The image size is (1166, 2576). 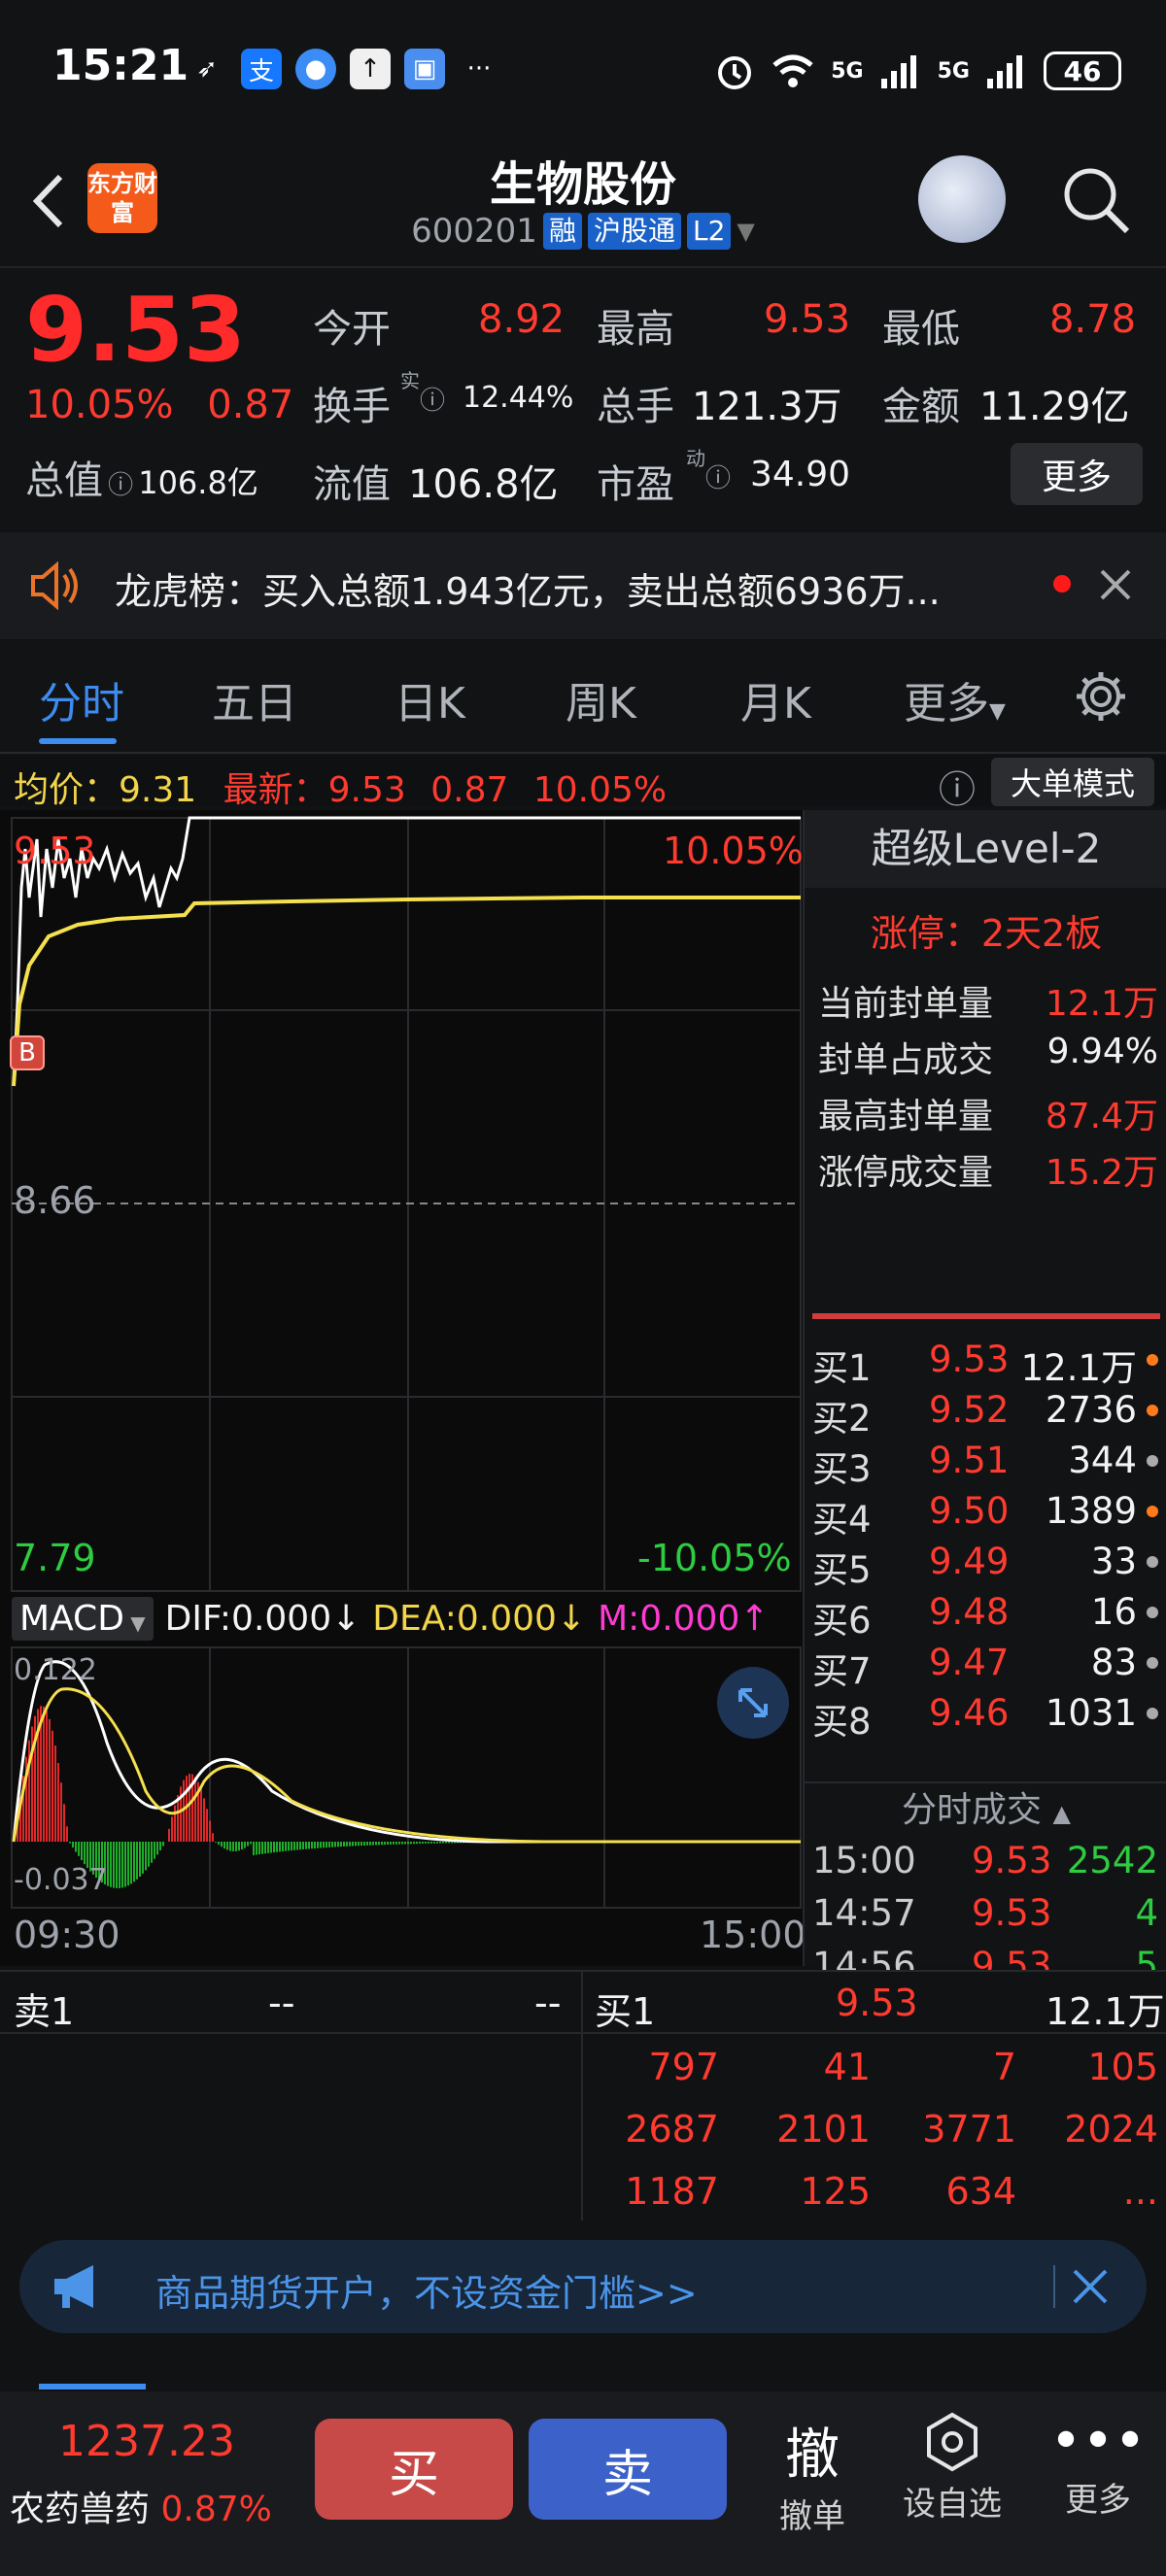 I want to click on time-end-label: 15:00, so click(x=753, y=1935).